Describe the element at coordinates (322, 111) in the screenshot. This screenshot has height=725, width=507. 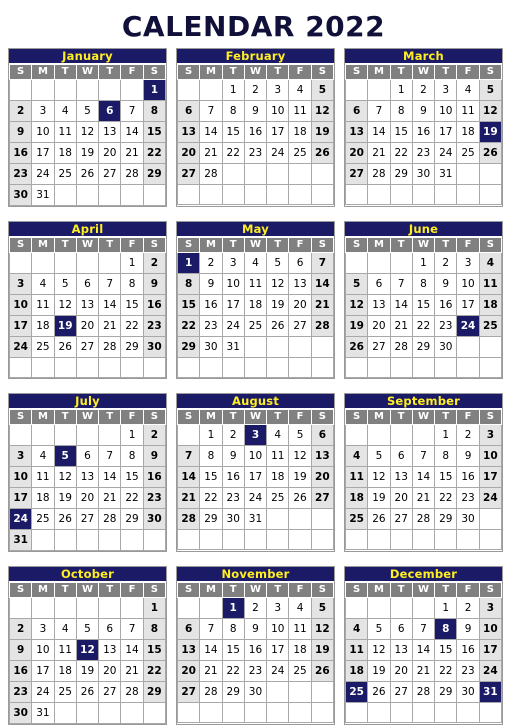
I see `day-cell: 12` at that location.